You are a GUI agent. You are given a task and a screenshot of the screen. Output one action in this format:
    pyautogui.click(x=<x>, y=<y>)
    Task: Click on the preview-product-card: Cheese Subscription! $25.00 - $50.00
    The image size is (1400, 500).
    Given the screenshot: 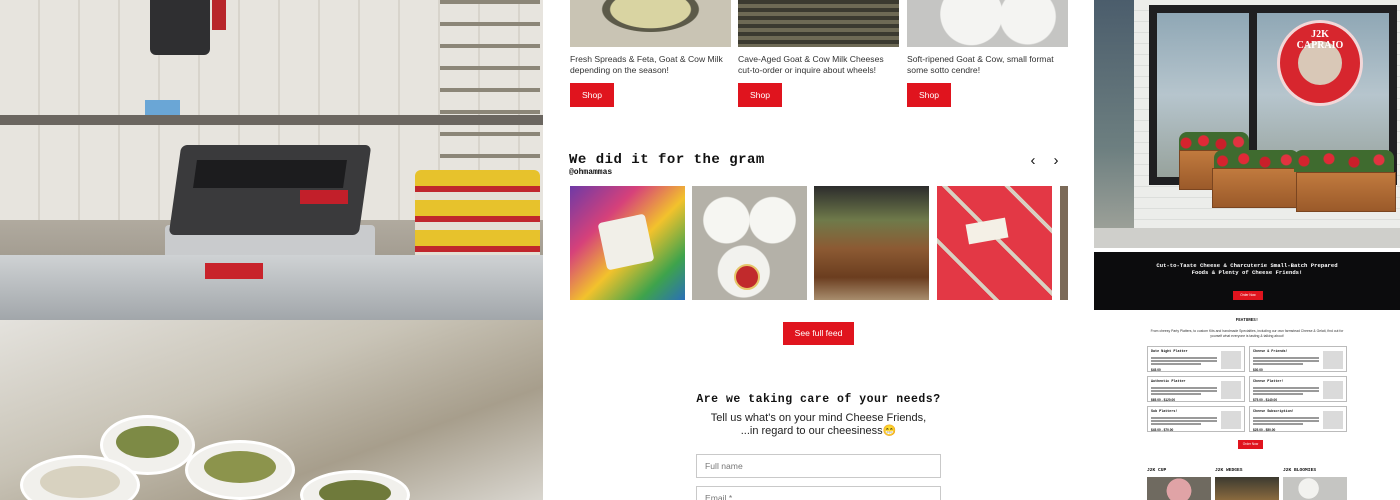 What is the action you would take?
    pyautogui.click(x=1298, y=419)
    